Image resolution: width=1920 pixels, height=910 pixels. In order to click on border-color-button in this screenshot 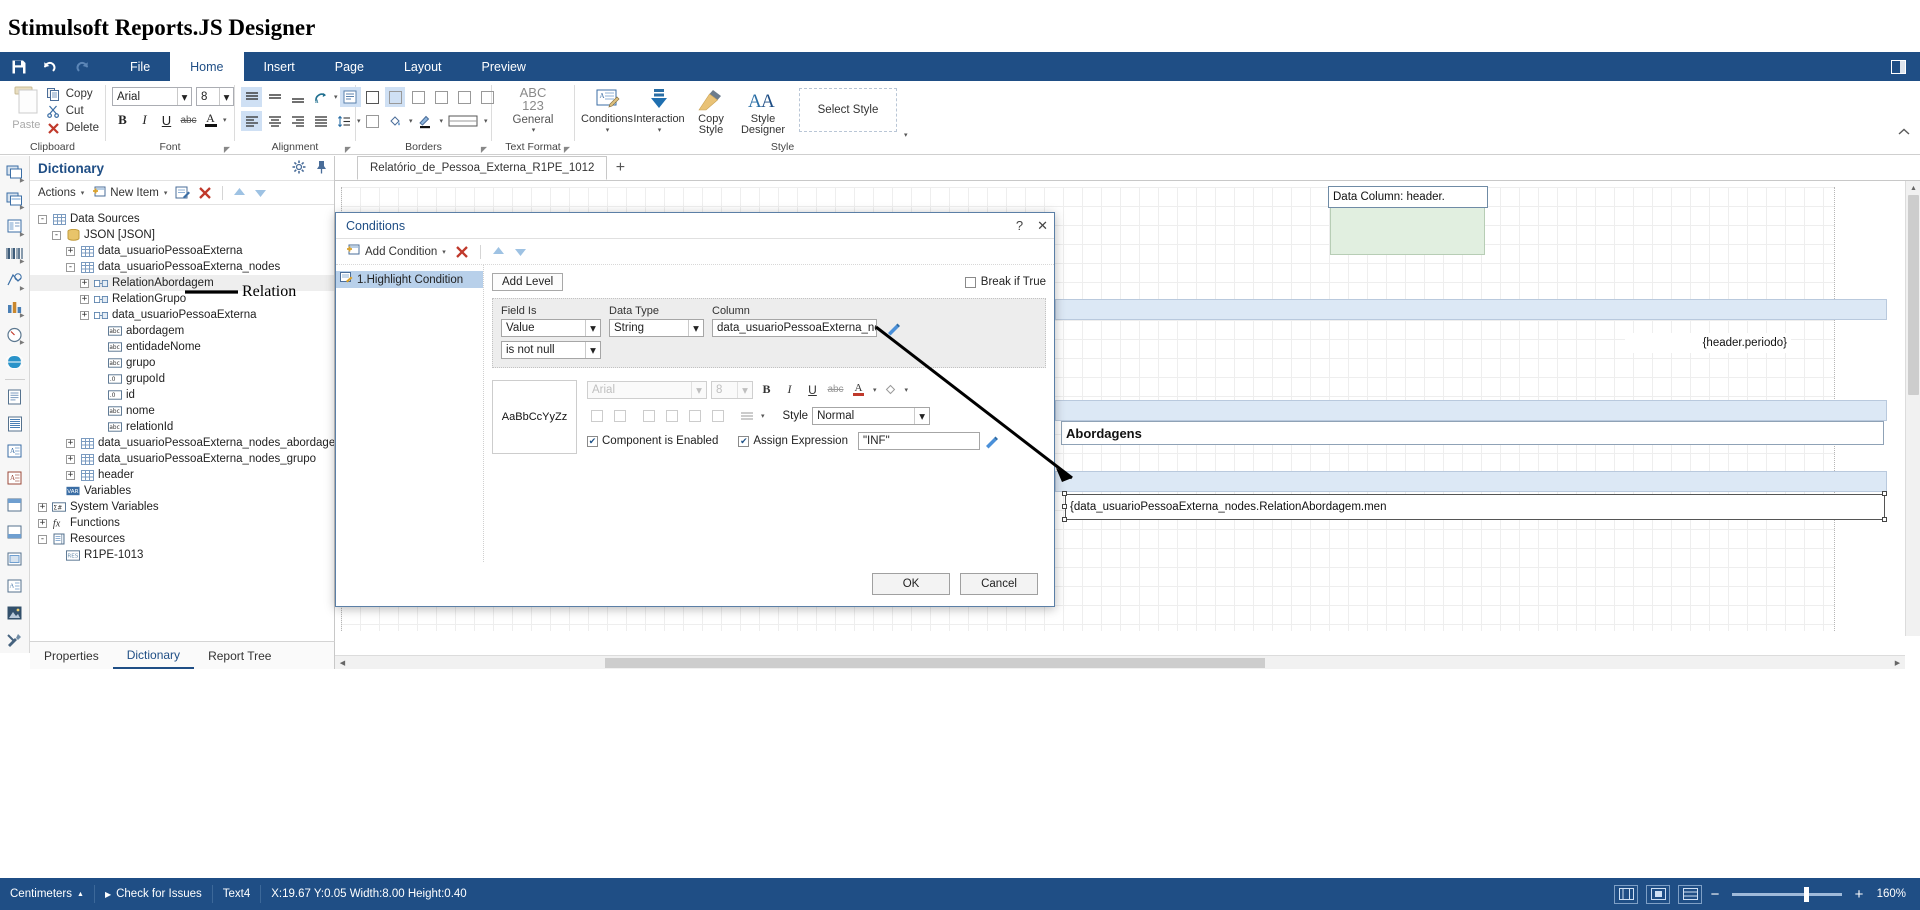, I will do `click(426, 121)`.